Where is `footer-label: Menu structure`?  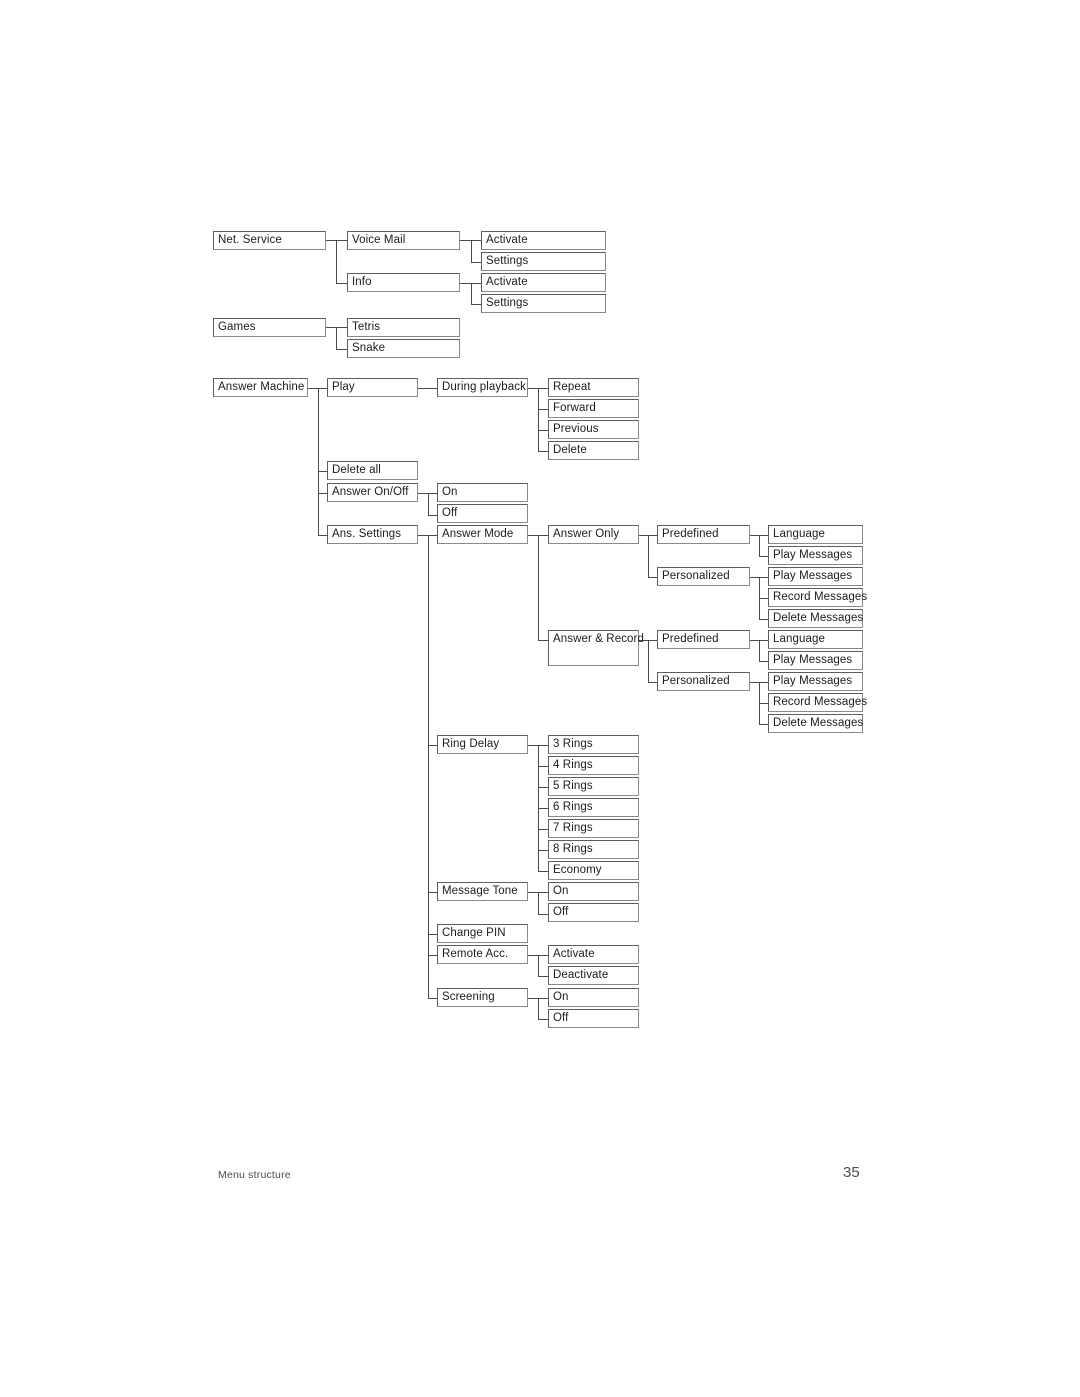 footer-label: Menu structure is located at coordinates (254, 1175).